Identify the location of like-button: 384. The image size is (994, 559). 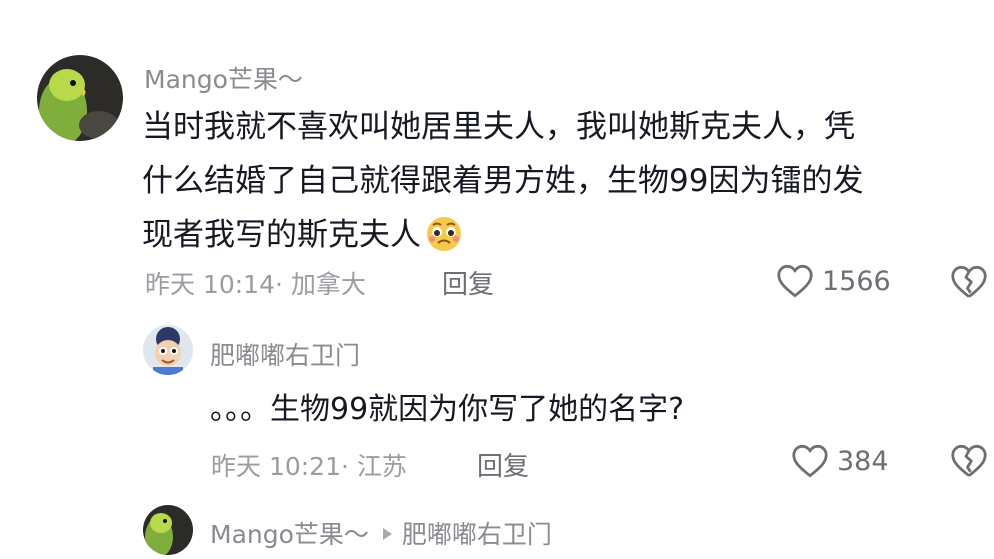
(840, 461).